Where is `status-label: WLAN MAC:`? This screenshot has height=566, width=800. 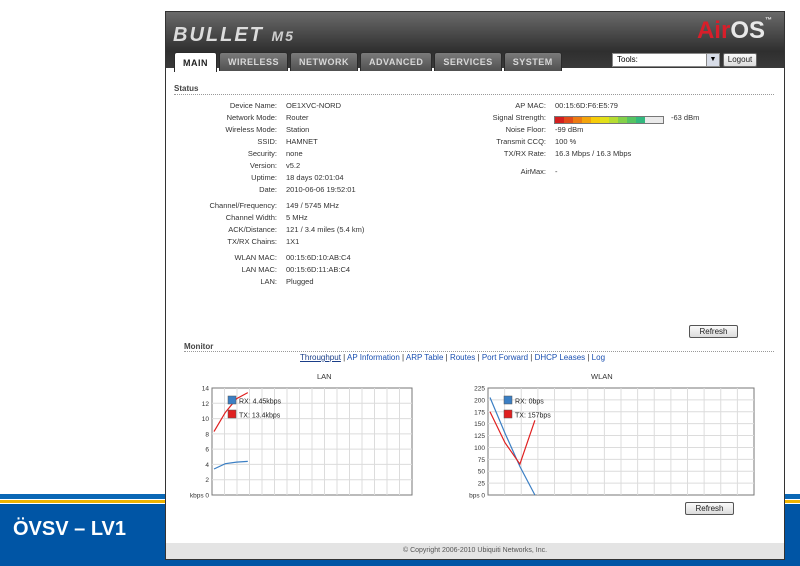 status-label: WLAN MAC: is located at coordinates (255, 257).